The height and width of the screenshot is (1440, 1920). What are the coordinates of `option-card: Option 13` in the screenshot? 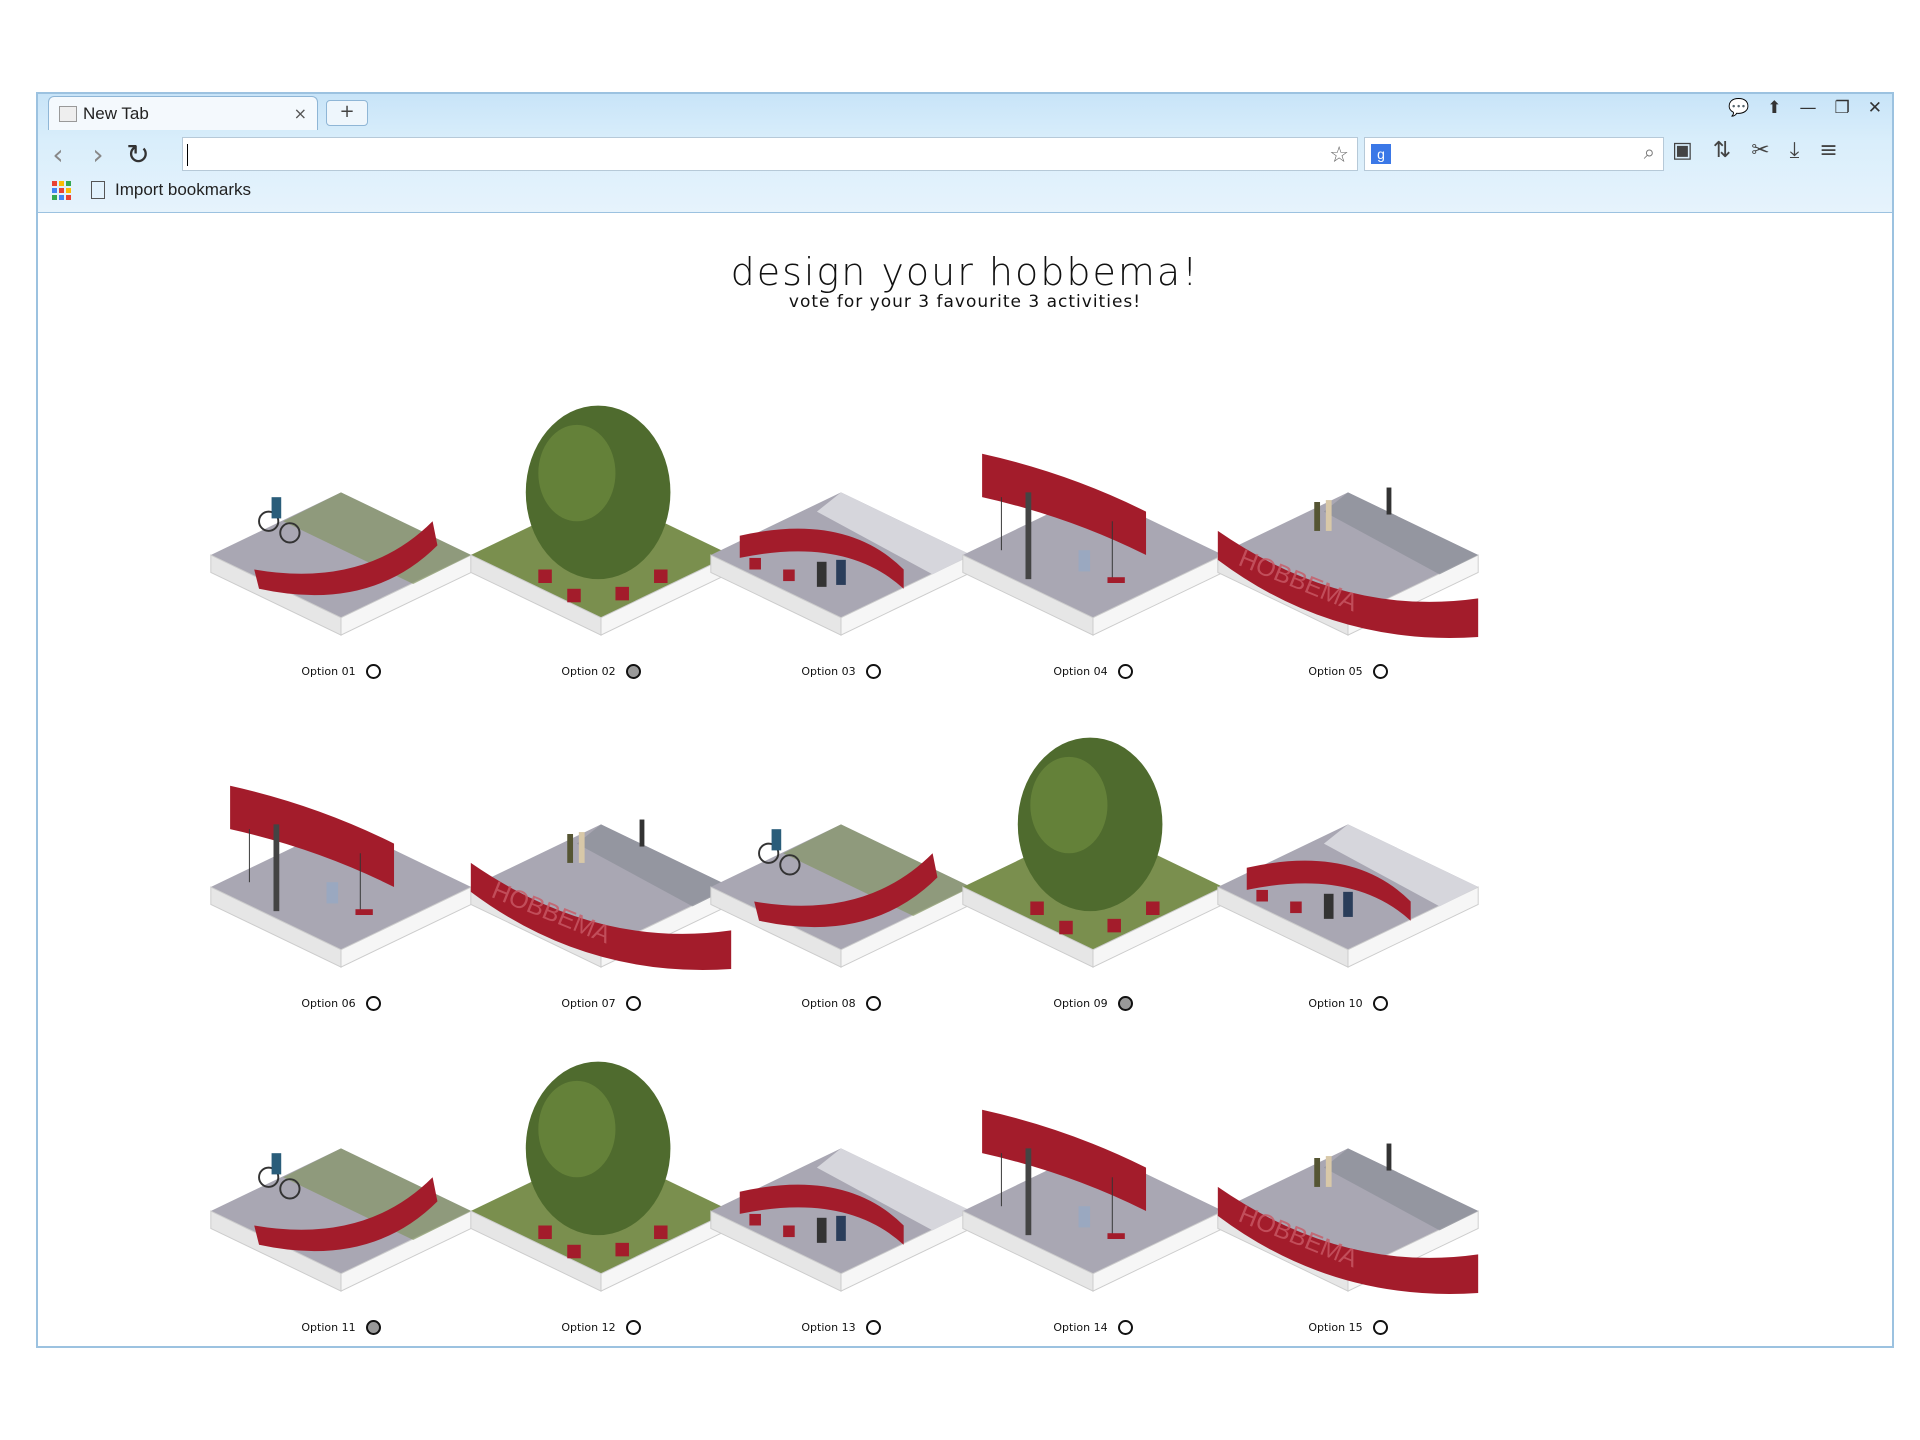 It's located at (841, 1171).